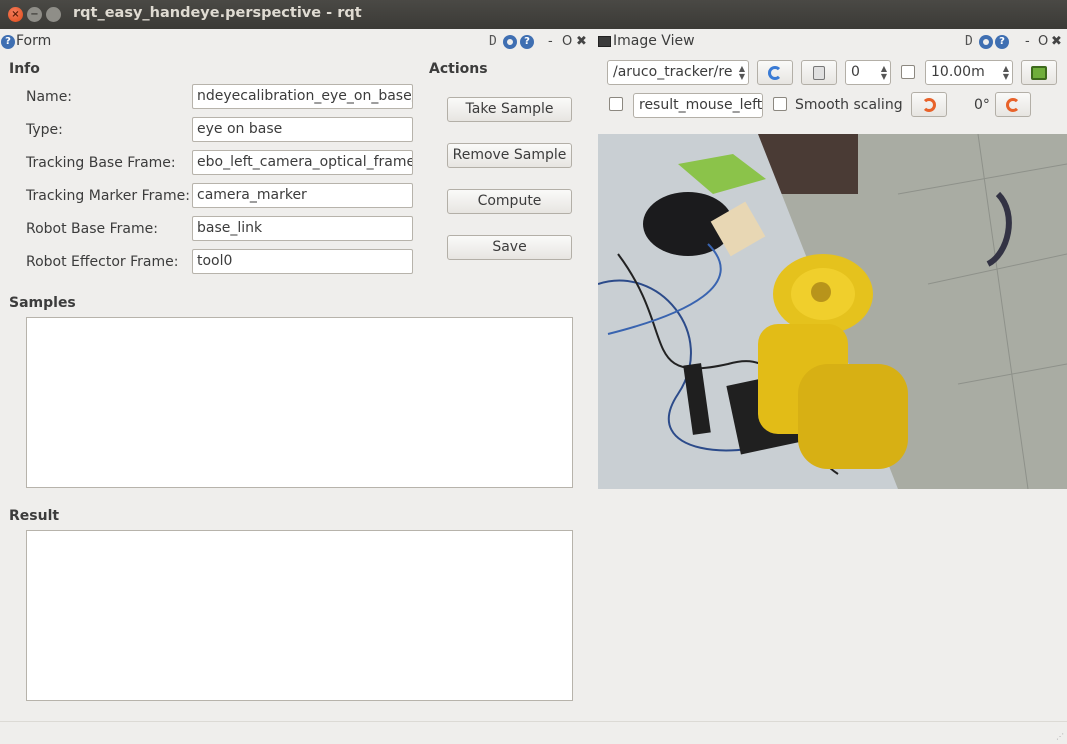  I want to click on image-dock-header: Image View D ? - O ✖, so click(831, 42).